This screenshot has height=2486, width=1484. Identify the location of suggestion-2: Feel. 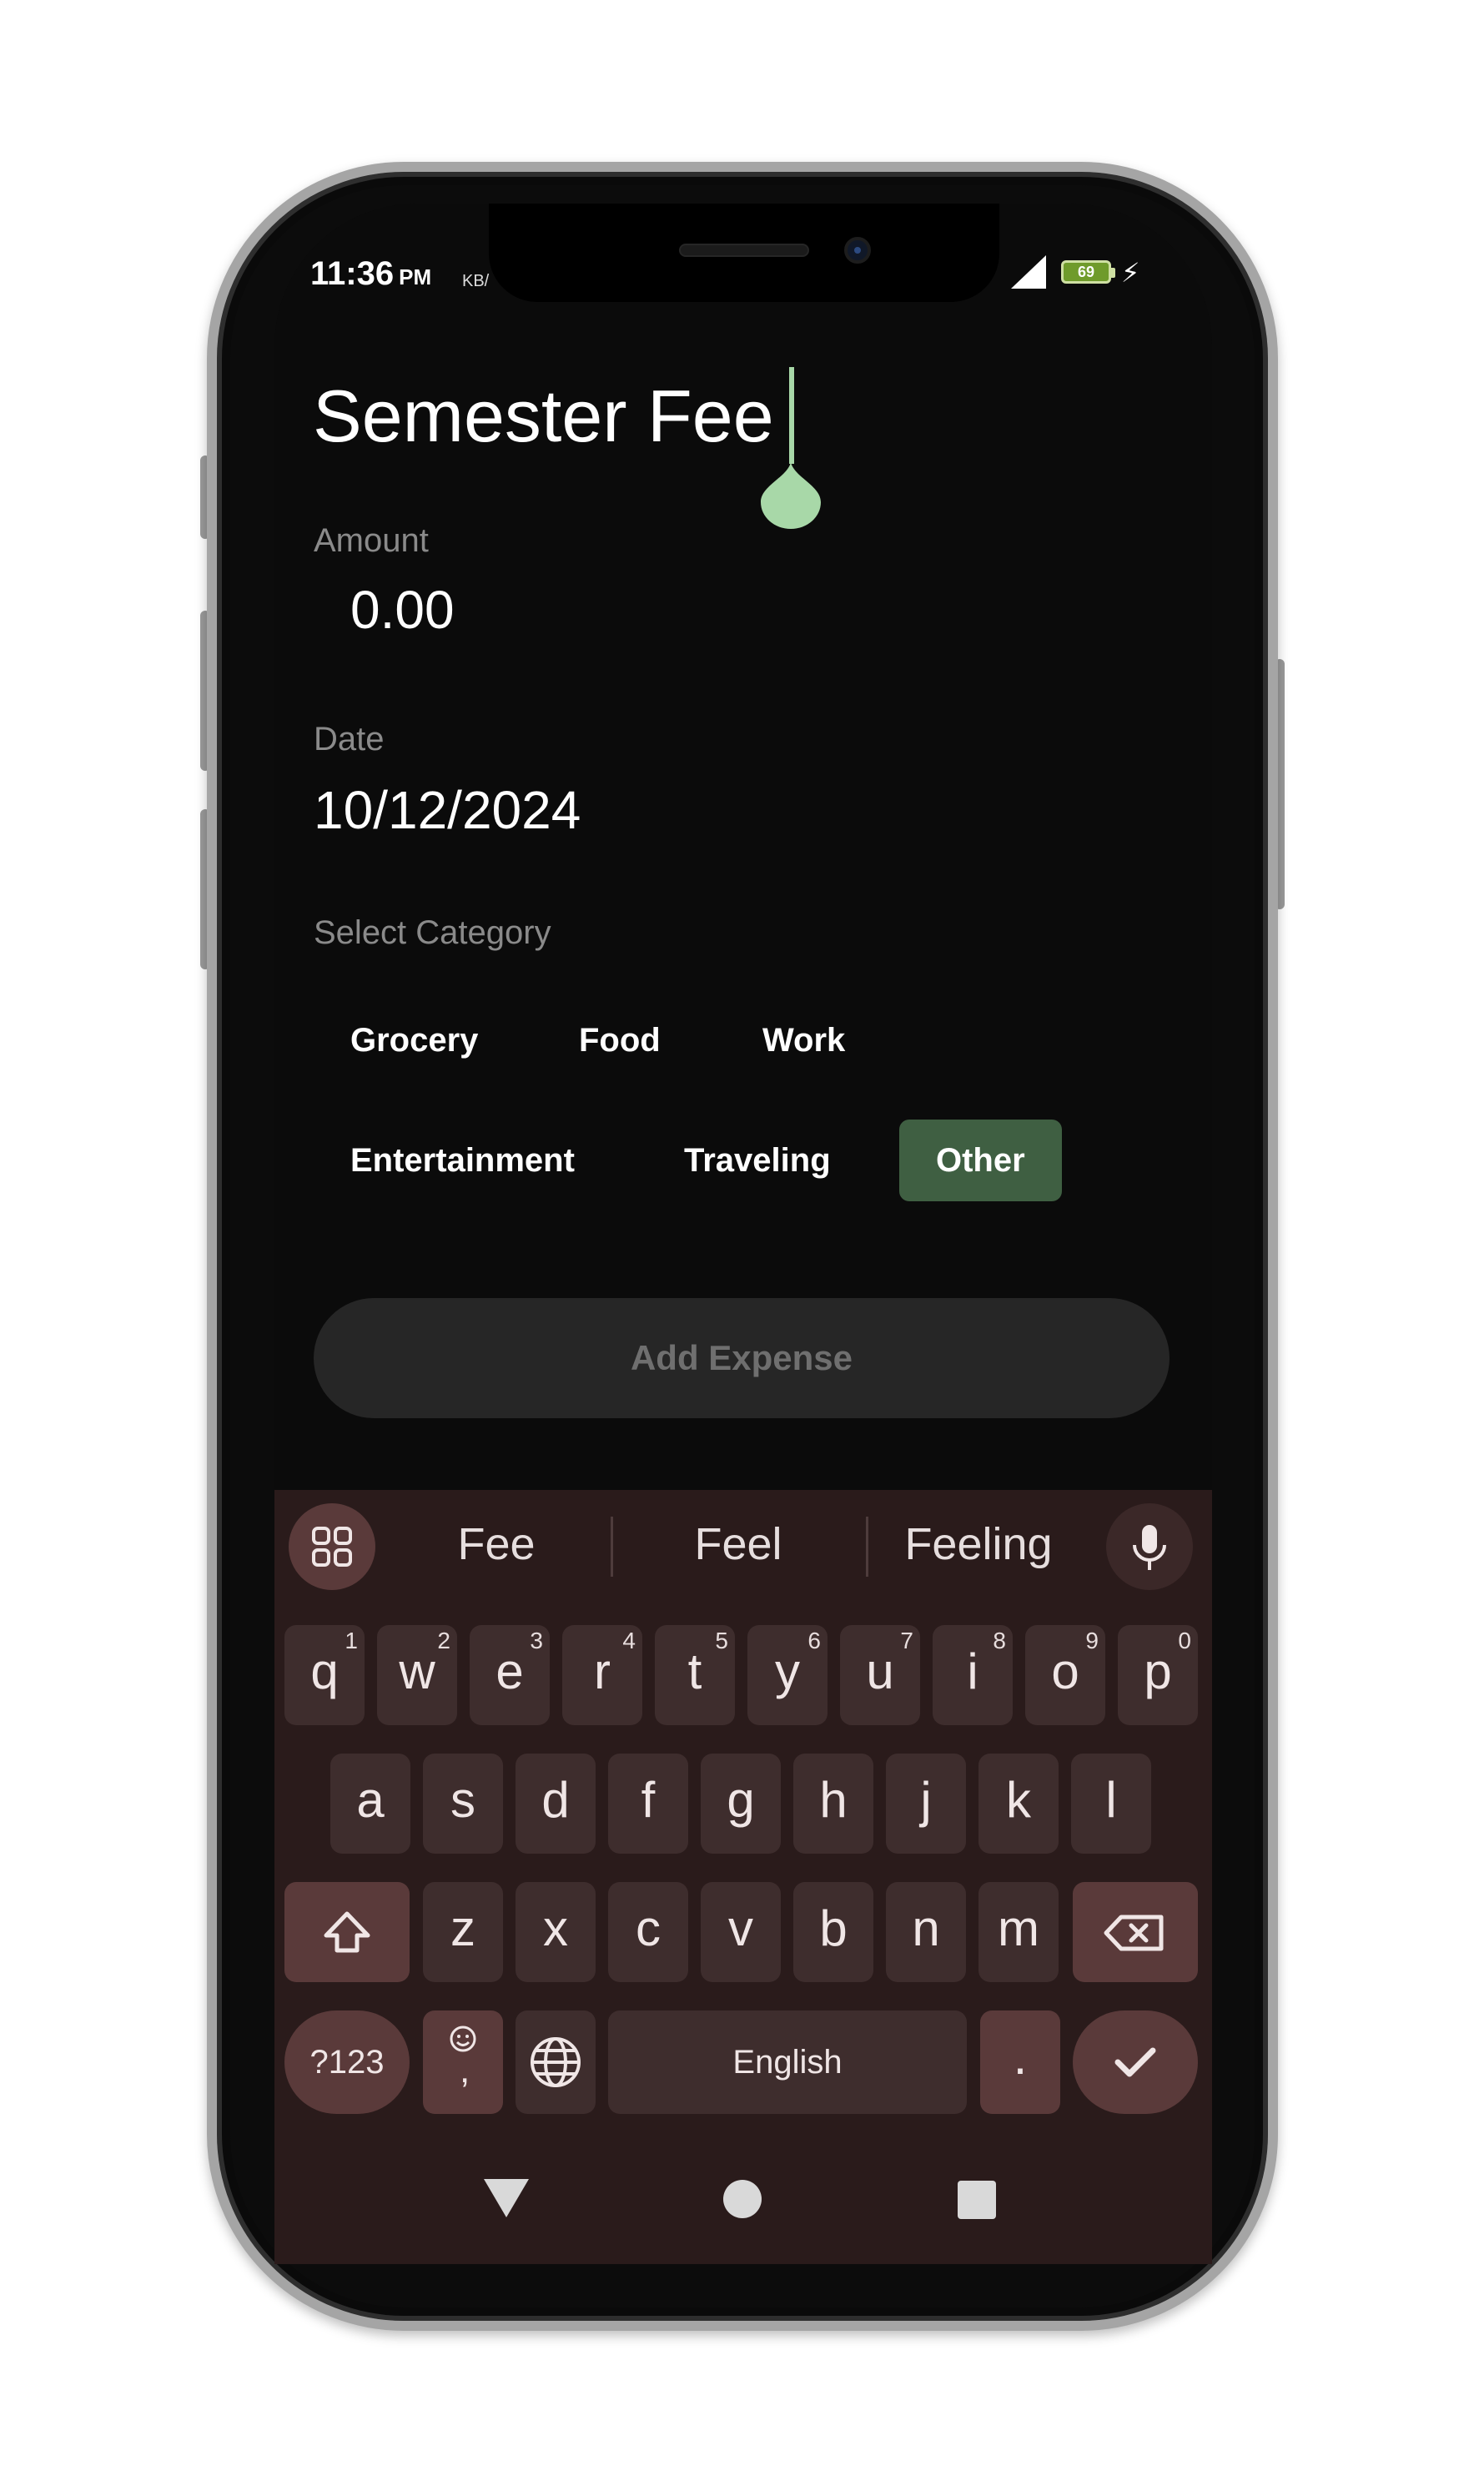
(739, 1544).